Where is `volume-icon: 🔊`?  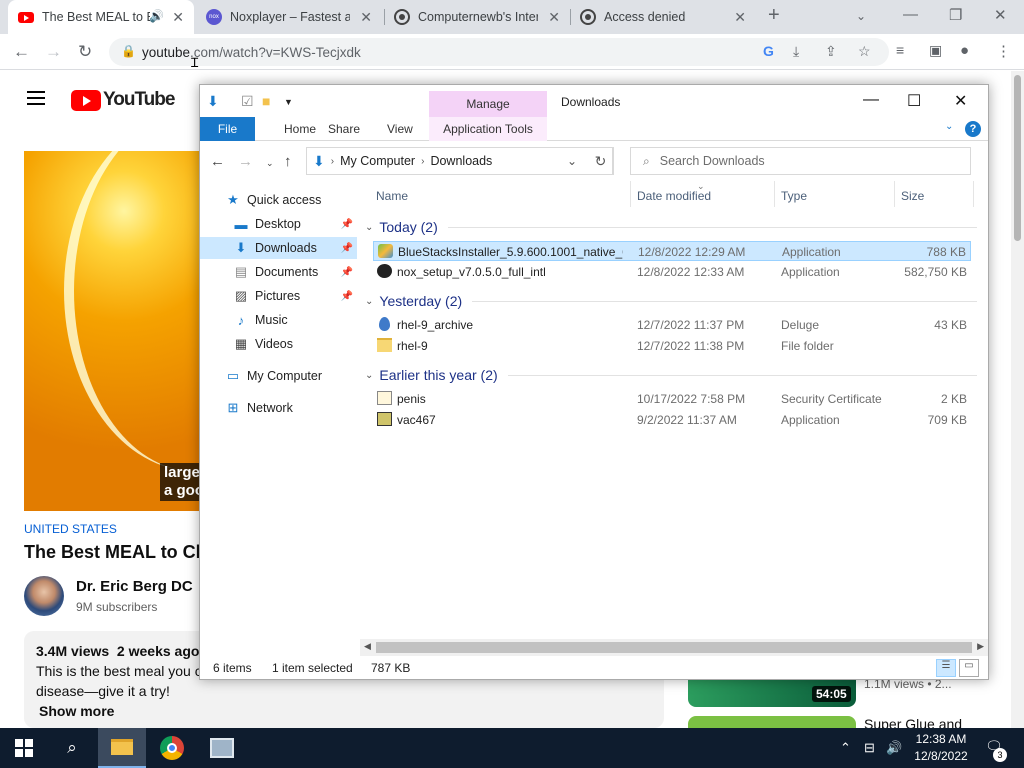
volume-icon: 🔊 is located at coordinates (894, 748).